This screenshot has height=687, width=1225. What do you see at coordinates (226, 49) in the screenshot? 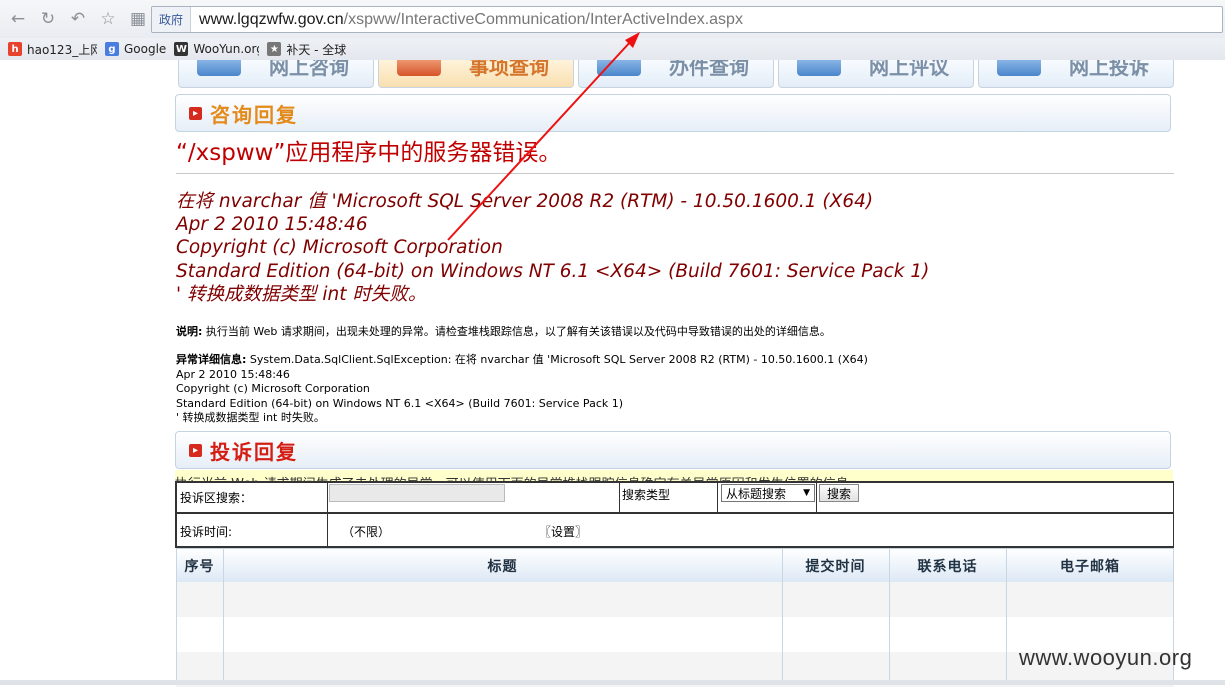
I see `bookmark-label: WooYun.org` at bounding box center [226, 49].